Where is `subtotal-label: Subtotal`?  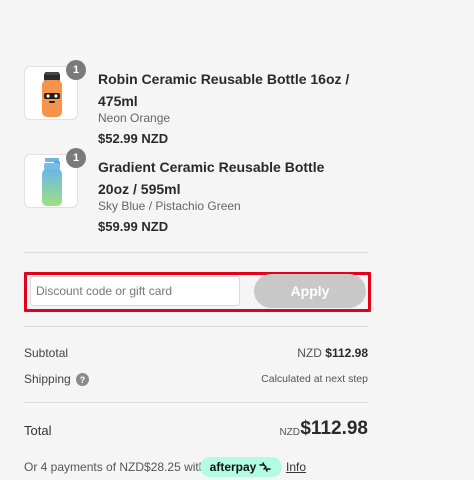 subtotal-label: Subtotal is located at coordinates (46, 353).